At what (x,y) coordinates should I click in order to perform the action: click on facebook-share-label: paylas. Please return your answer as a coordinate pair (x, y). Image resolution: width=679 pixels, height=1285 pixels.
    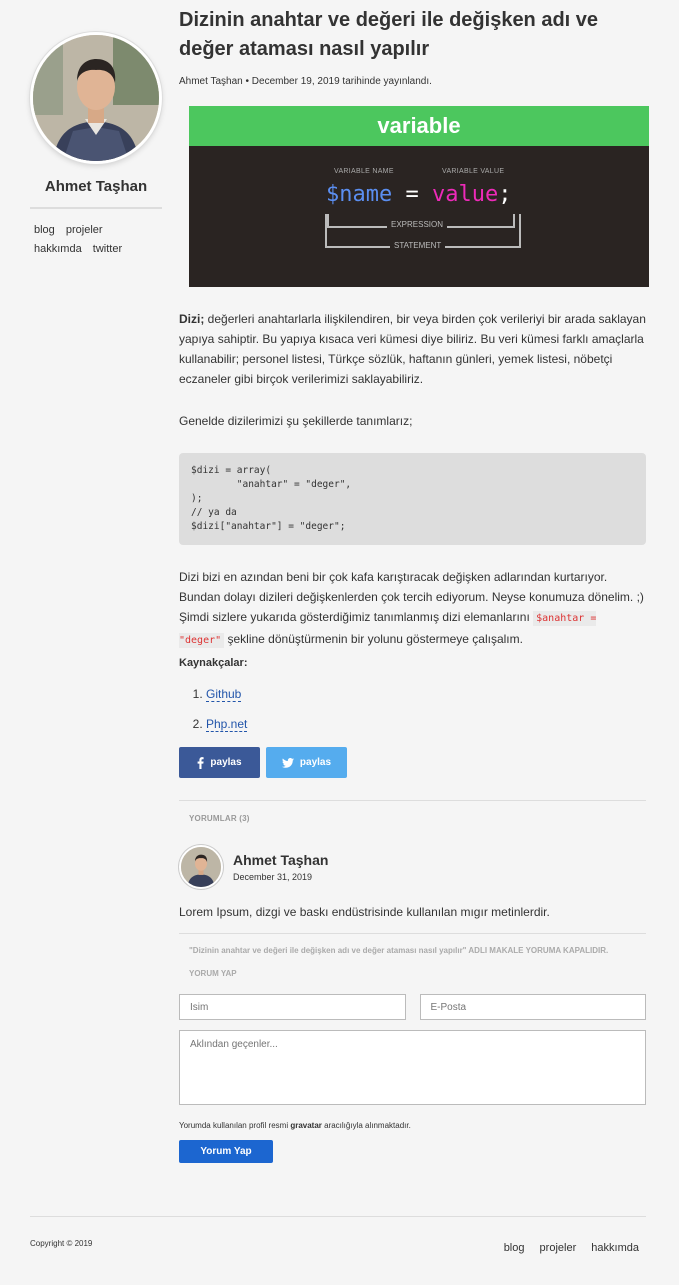
    Looking at the image, I should click on (226, 762).